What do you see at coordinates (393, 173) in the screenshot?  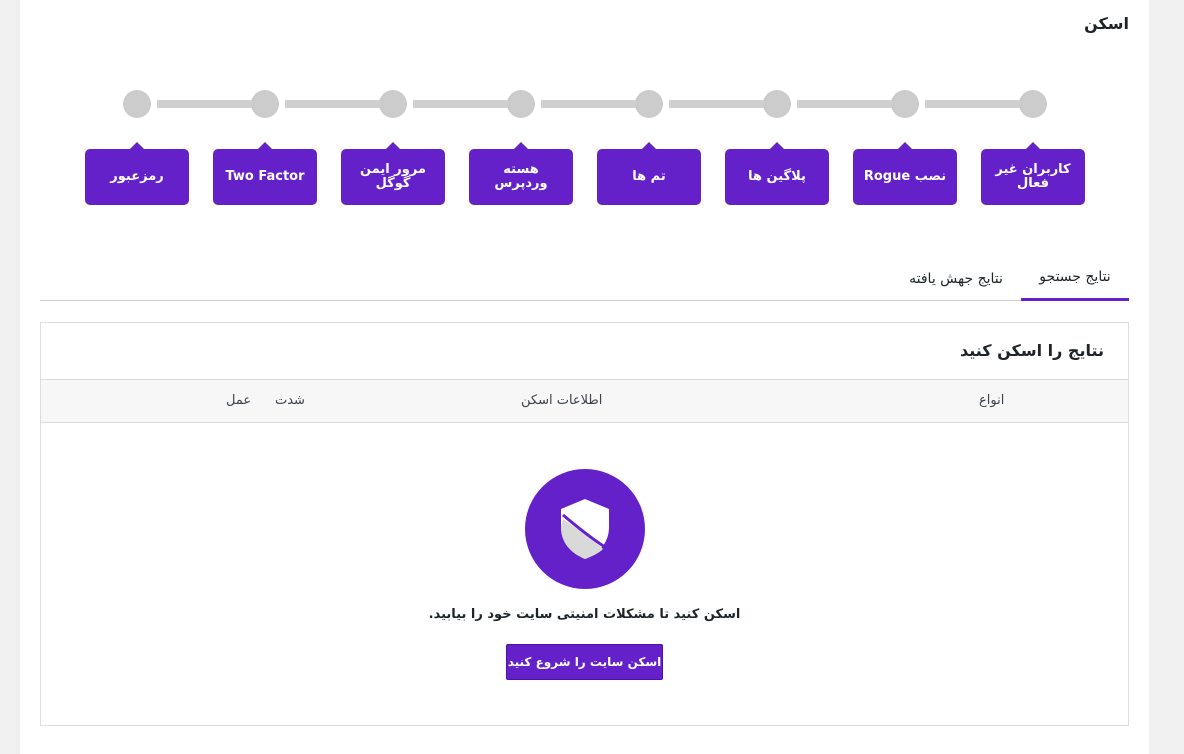 I see `step-google-safe-browsing: مرور ایمن گوگل` at bounding box center [393, 173].